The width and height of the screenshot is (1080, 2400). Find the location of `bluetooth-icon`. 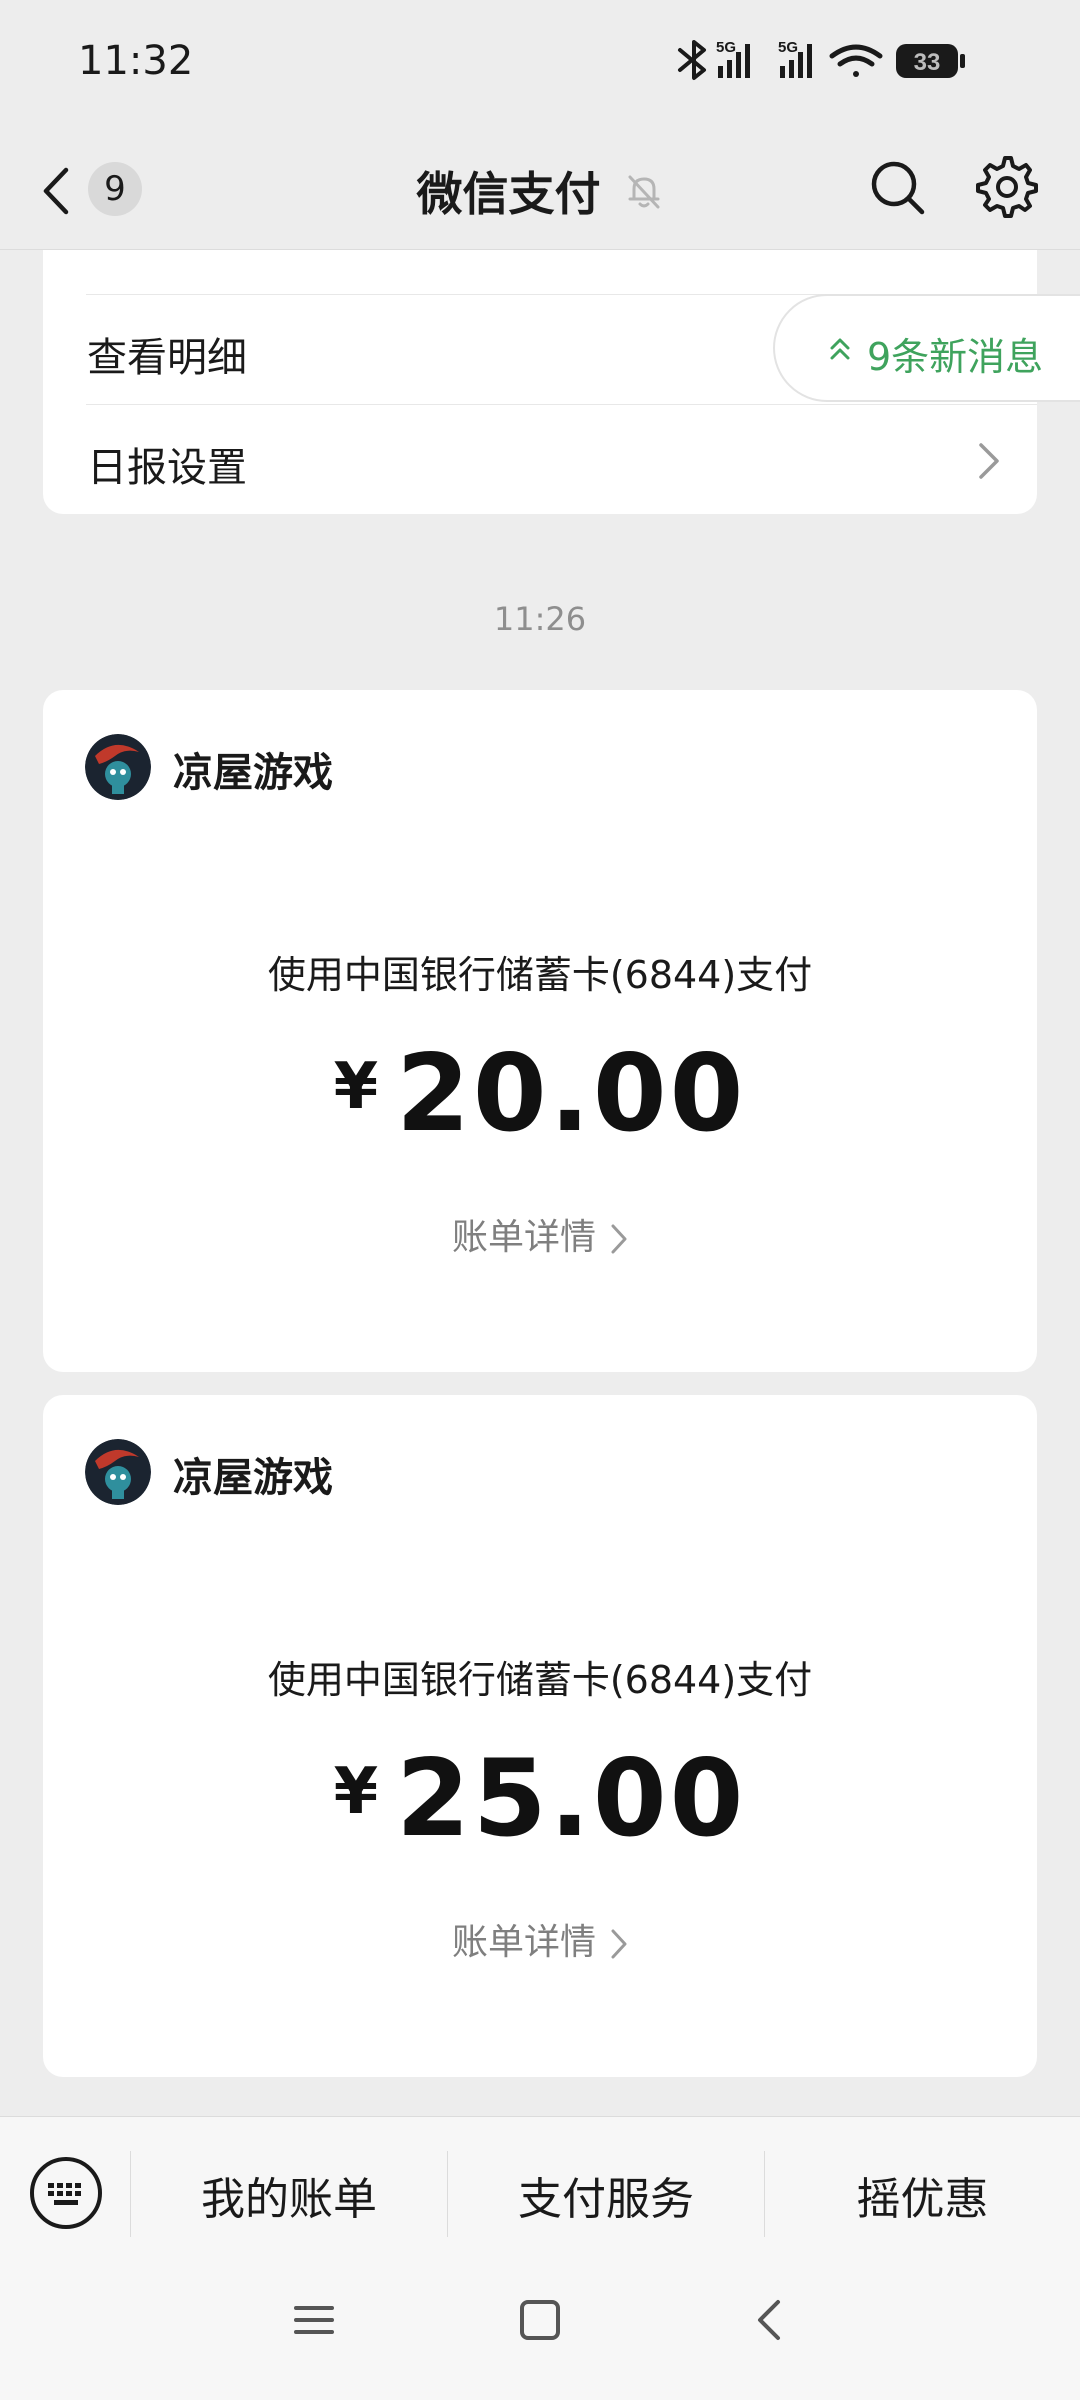

bluetooth-icon is located at coordinates (692, 60).